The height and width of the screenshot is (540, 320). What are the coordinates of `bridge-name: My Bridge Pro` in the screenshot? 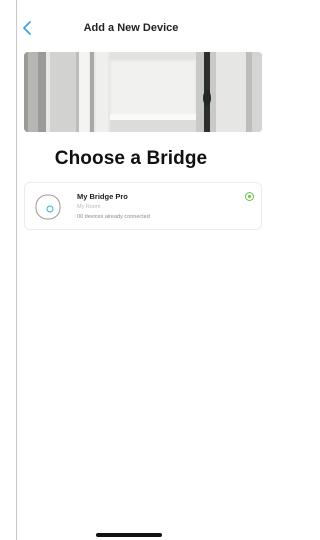 It's located at (102, 196).